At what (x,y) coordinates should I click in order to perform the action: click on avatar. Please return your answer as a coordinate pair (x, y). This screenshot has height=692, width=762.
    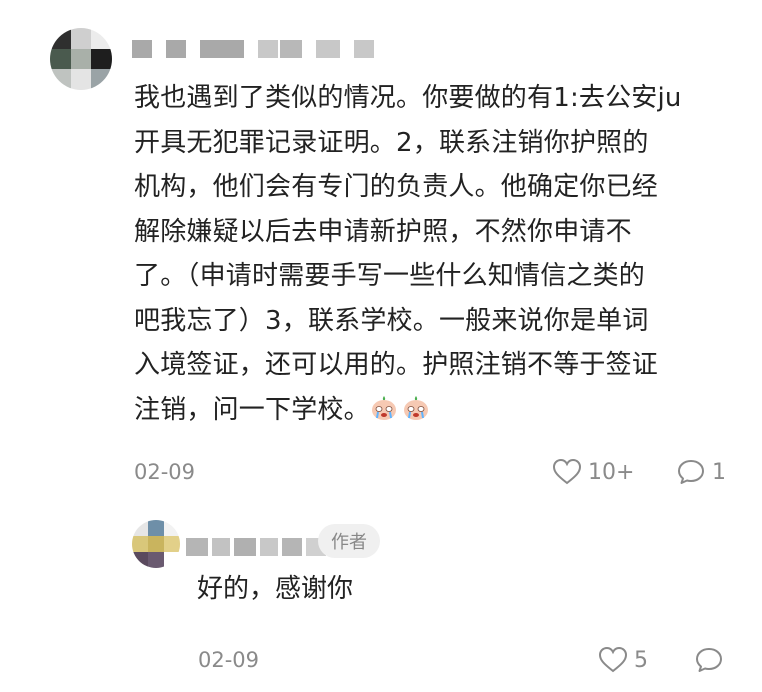
    Looking at the image, I should click on (81, 59).